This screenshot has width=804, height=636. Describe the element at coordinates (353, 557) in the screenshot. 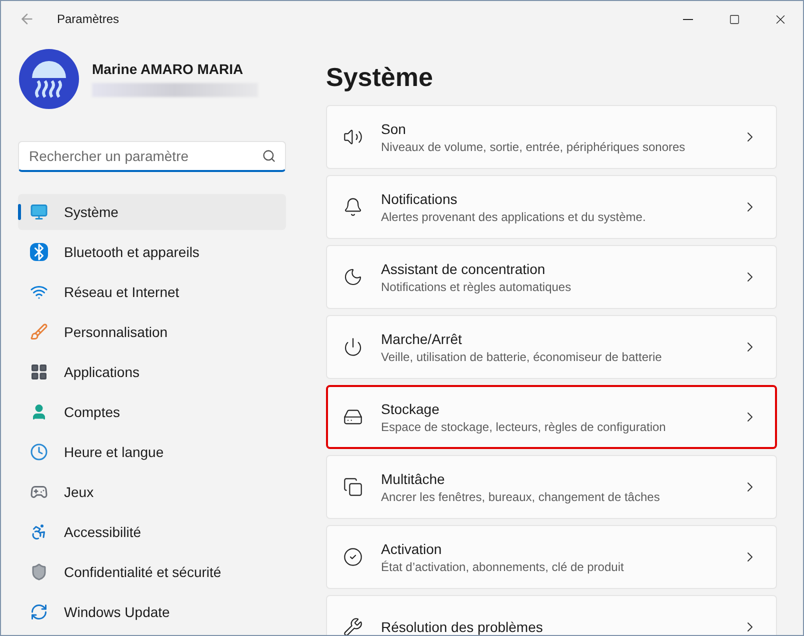

I see `check-circle-icon` at that location.